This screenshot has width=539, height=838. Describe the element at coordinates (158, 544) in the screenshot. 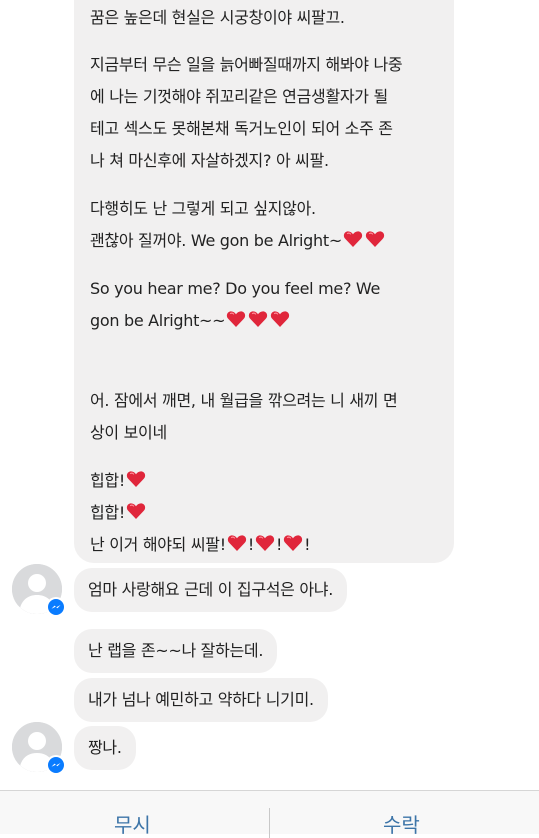

I see `message-text: 난 이거 해야되 씨팔!` at that location.